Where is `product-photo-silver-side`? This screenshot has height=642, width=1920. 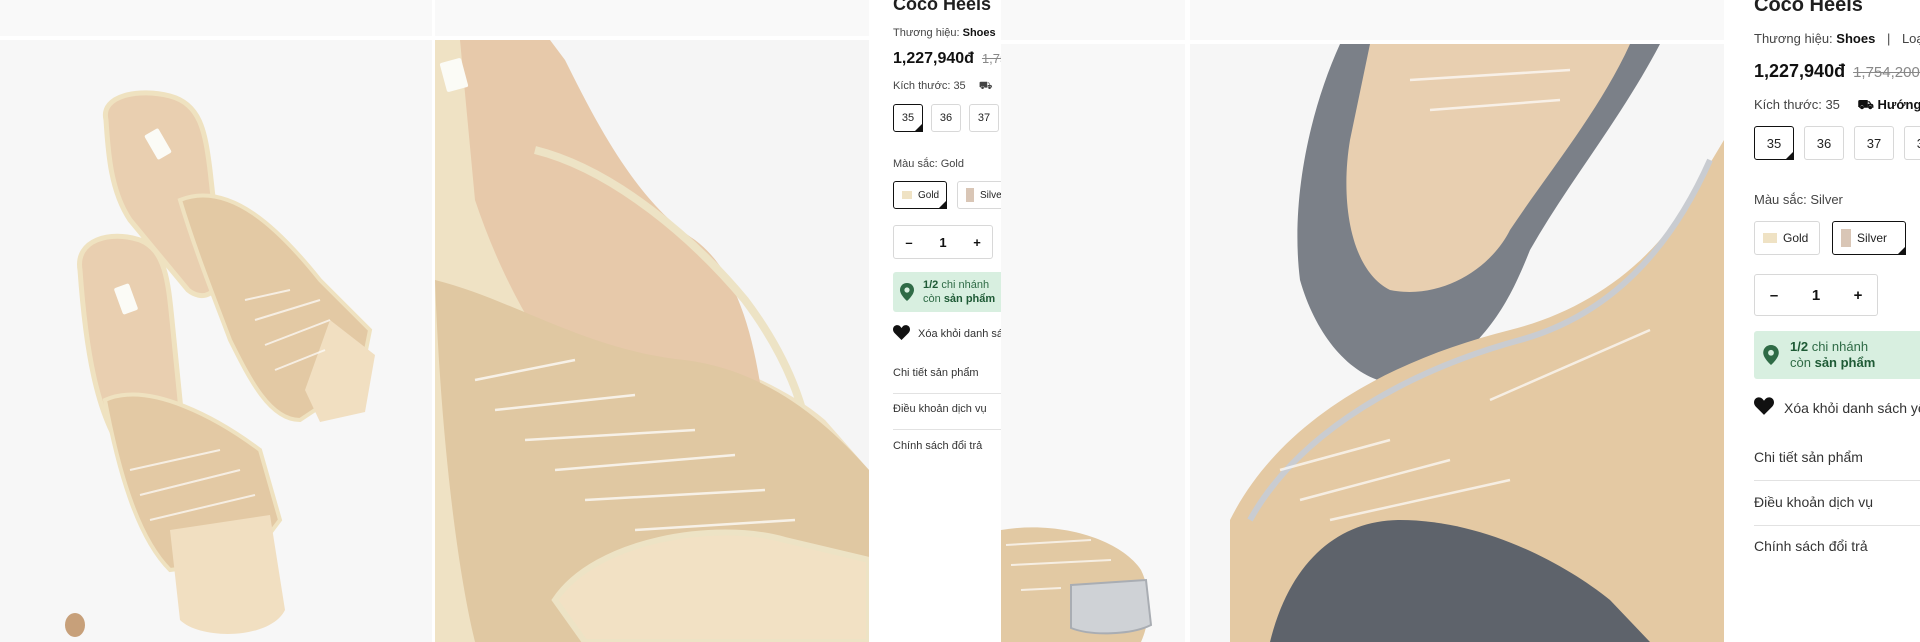
product-photo-silver-side is located at coordinates (1093, 321).